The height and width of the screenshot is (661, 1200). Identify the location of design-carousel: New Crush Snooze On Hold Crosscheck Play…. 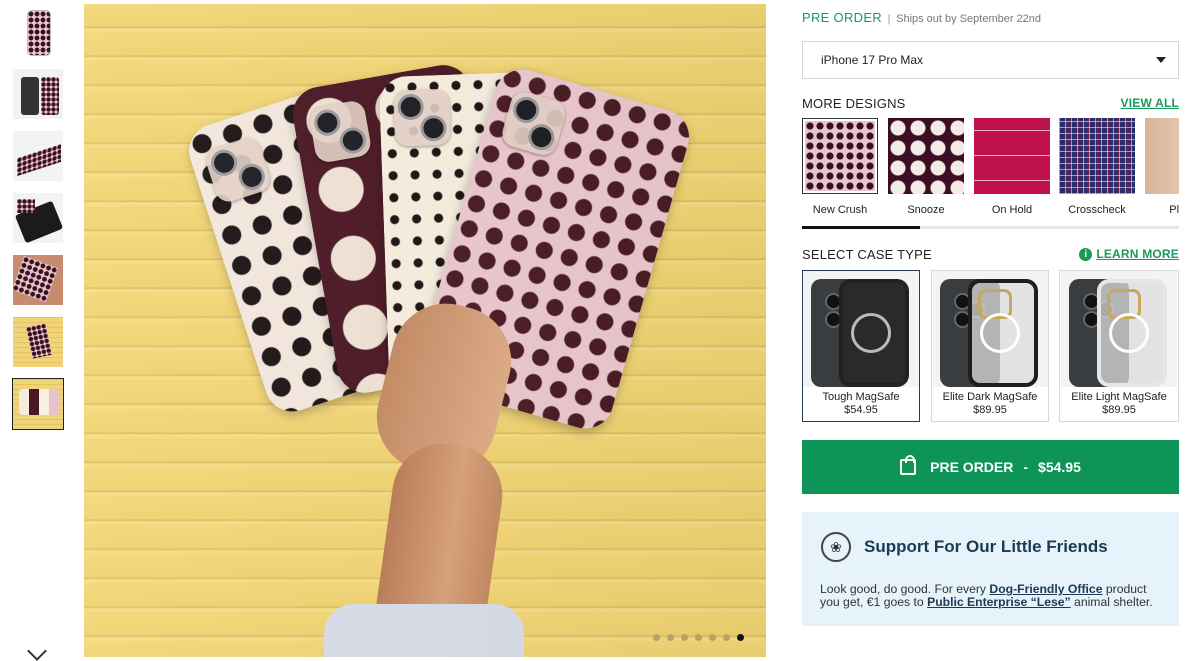
(990, 170).